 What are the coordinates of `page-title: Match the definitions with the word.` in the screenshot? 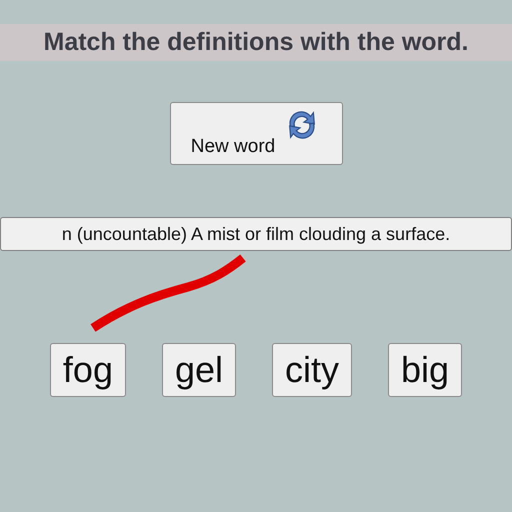 It's located at (256, 42).